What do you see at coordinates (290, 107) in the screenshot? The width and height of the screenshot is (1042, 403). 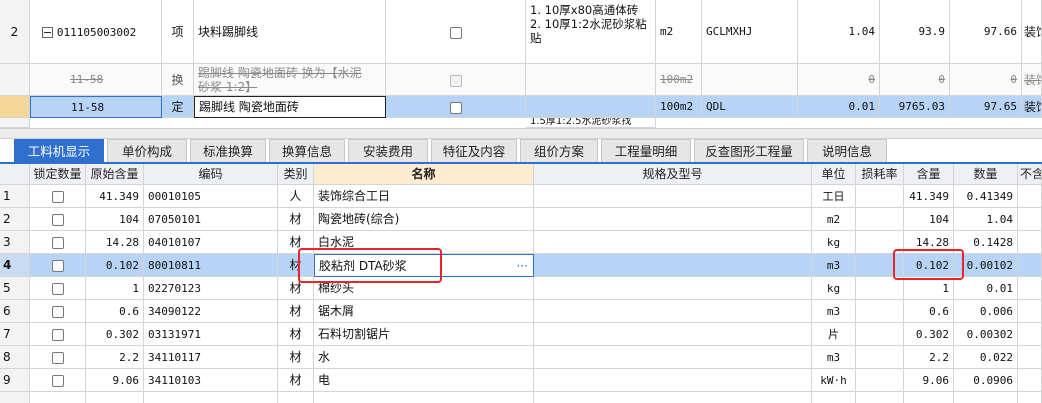 I see `item-name: 踢脚线 陶瓷地面砖` at bounding box center [290, 107].